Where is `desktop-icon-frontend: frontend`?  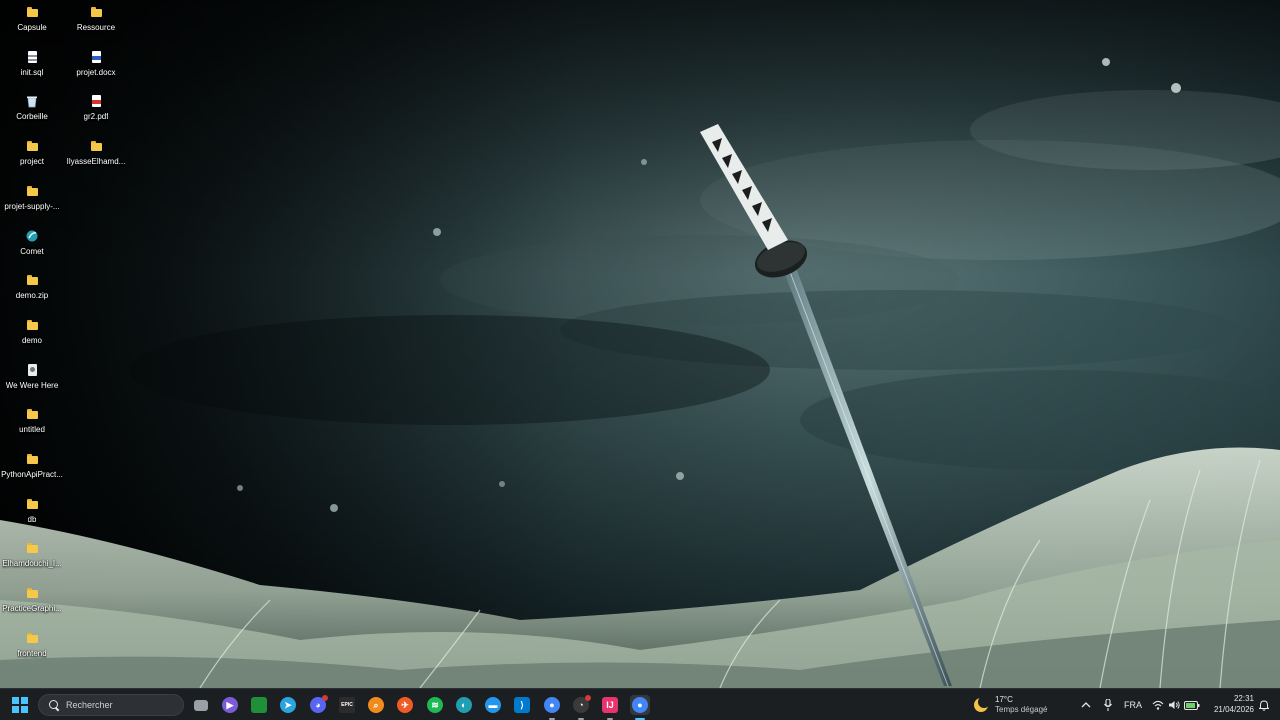 desktop-icon-frontend: frontend is located at coordinates (32, 649).